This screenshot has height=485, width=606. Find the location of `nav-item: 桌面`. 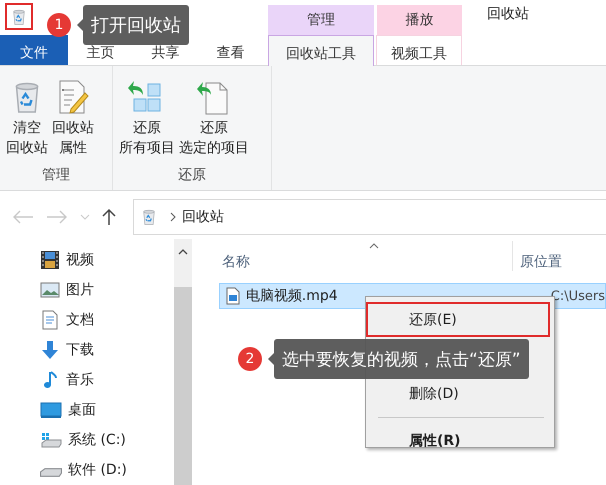

nav-item: 桌面 is located at coordinates (87, 410).